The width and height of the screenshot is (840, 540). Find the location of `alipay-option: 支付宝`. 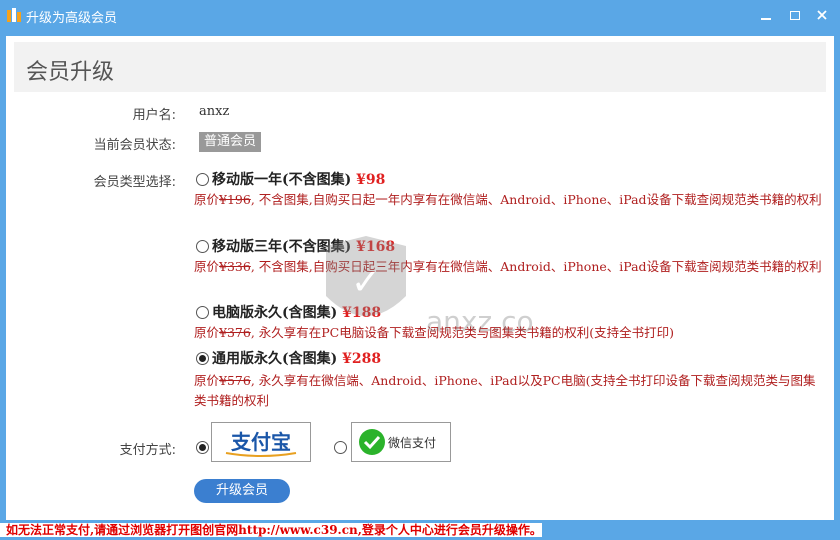

alipay-option: 支付宝 is located at coordinates (261, 442).